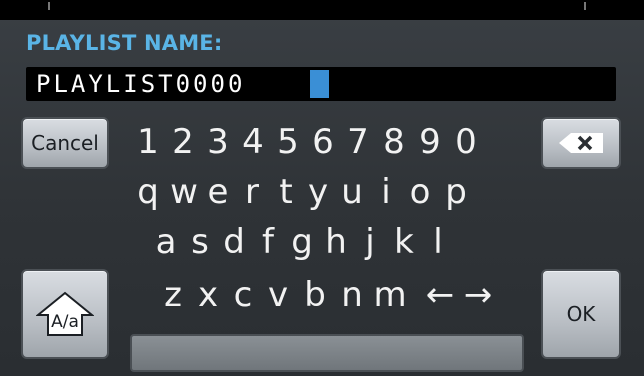  What do you see at coordinates (148, 143) in the screenshot?
I see `key-1: 1` at bounding box center [148, 143].